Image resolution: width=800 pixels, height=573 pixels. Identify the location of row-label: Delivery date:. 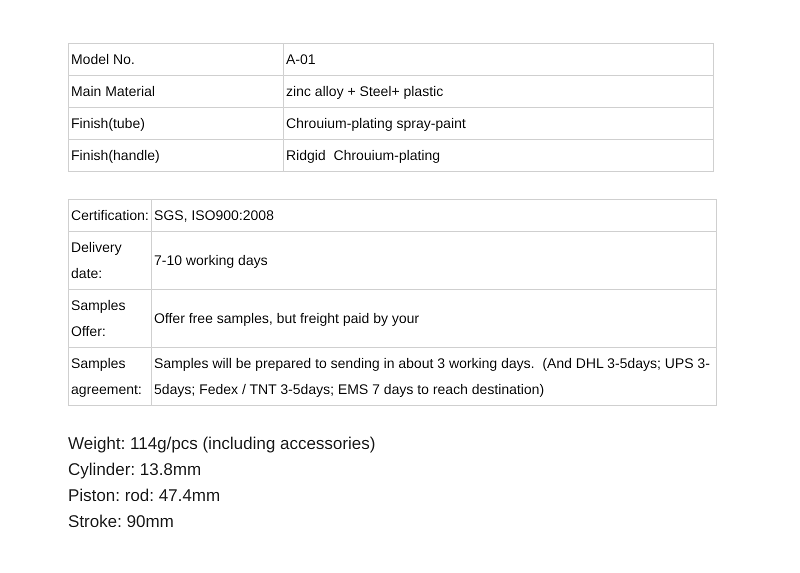
(110, 261).